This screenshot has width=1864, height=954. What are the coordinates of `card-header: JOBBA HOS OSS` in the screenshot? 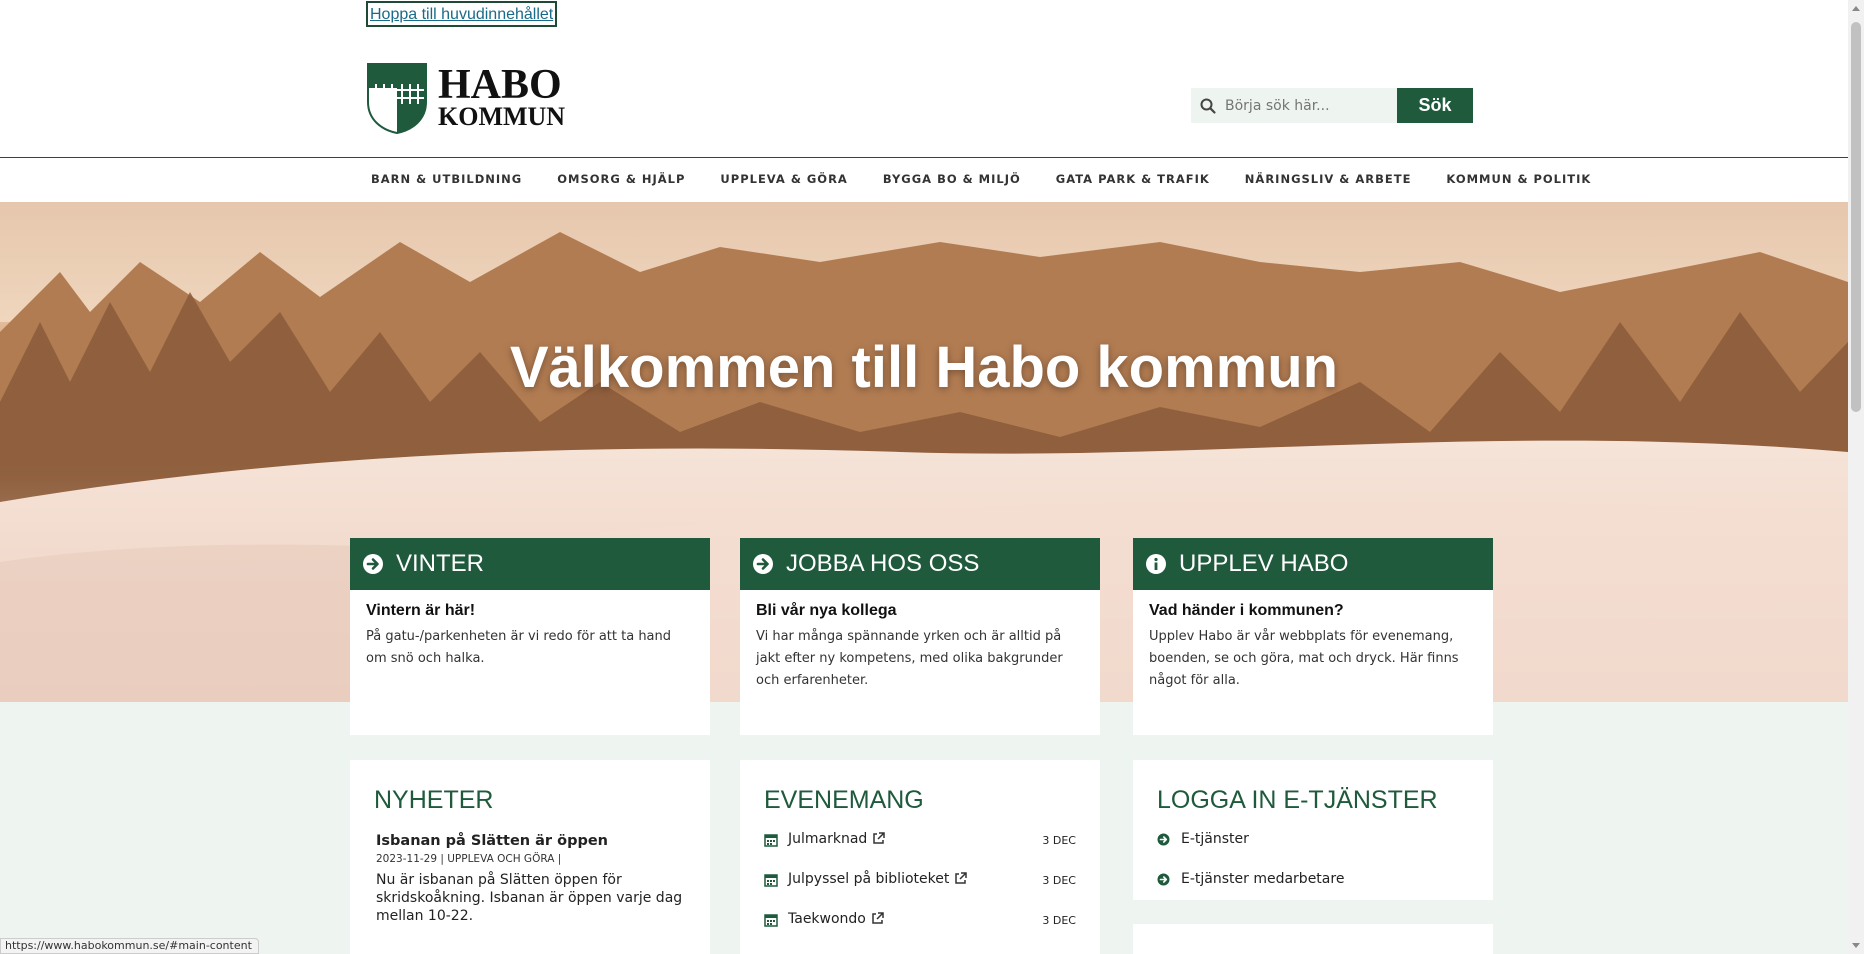 It's located at (920, 564).